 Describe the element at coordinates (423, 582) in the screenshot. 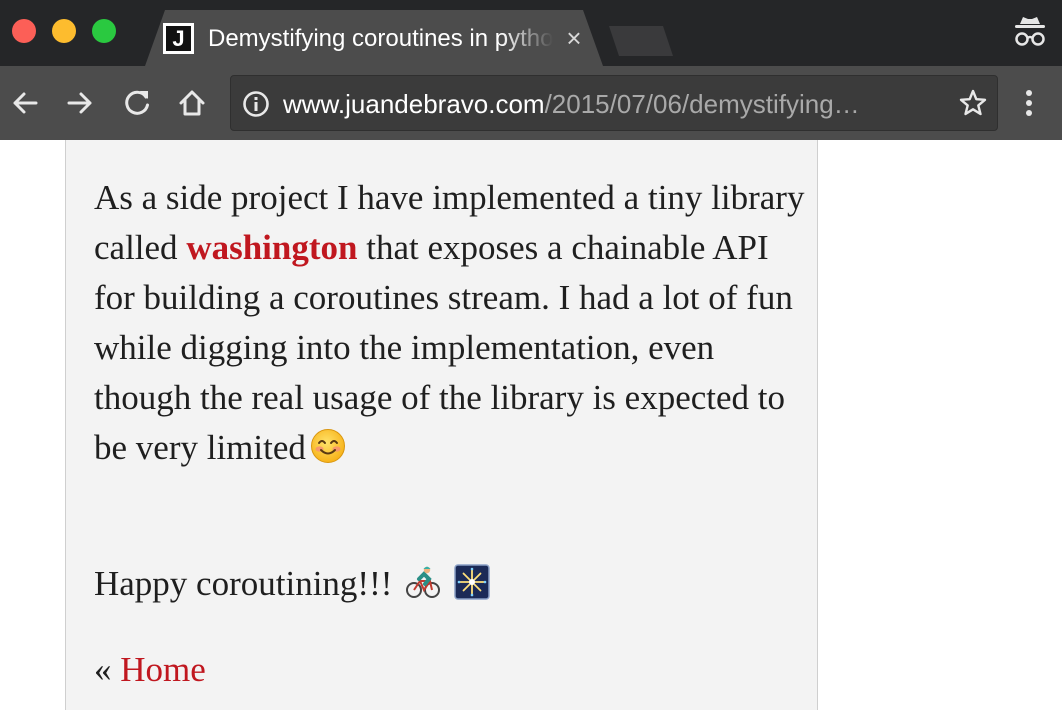

I see `cyclist-emoji` at that location.